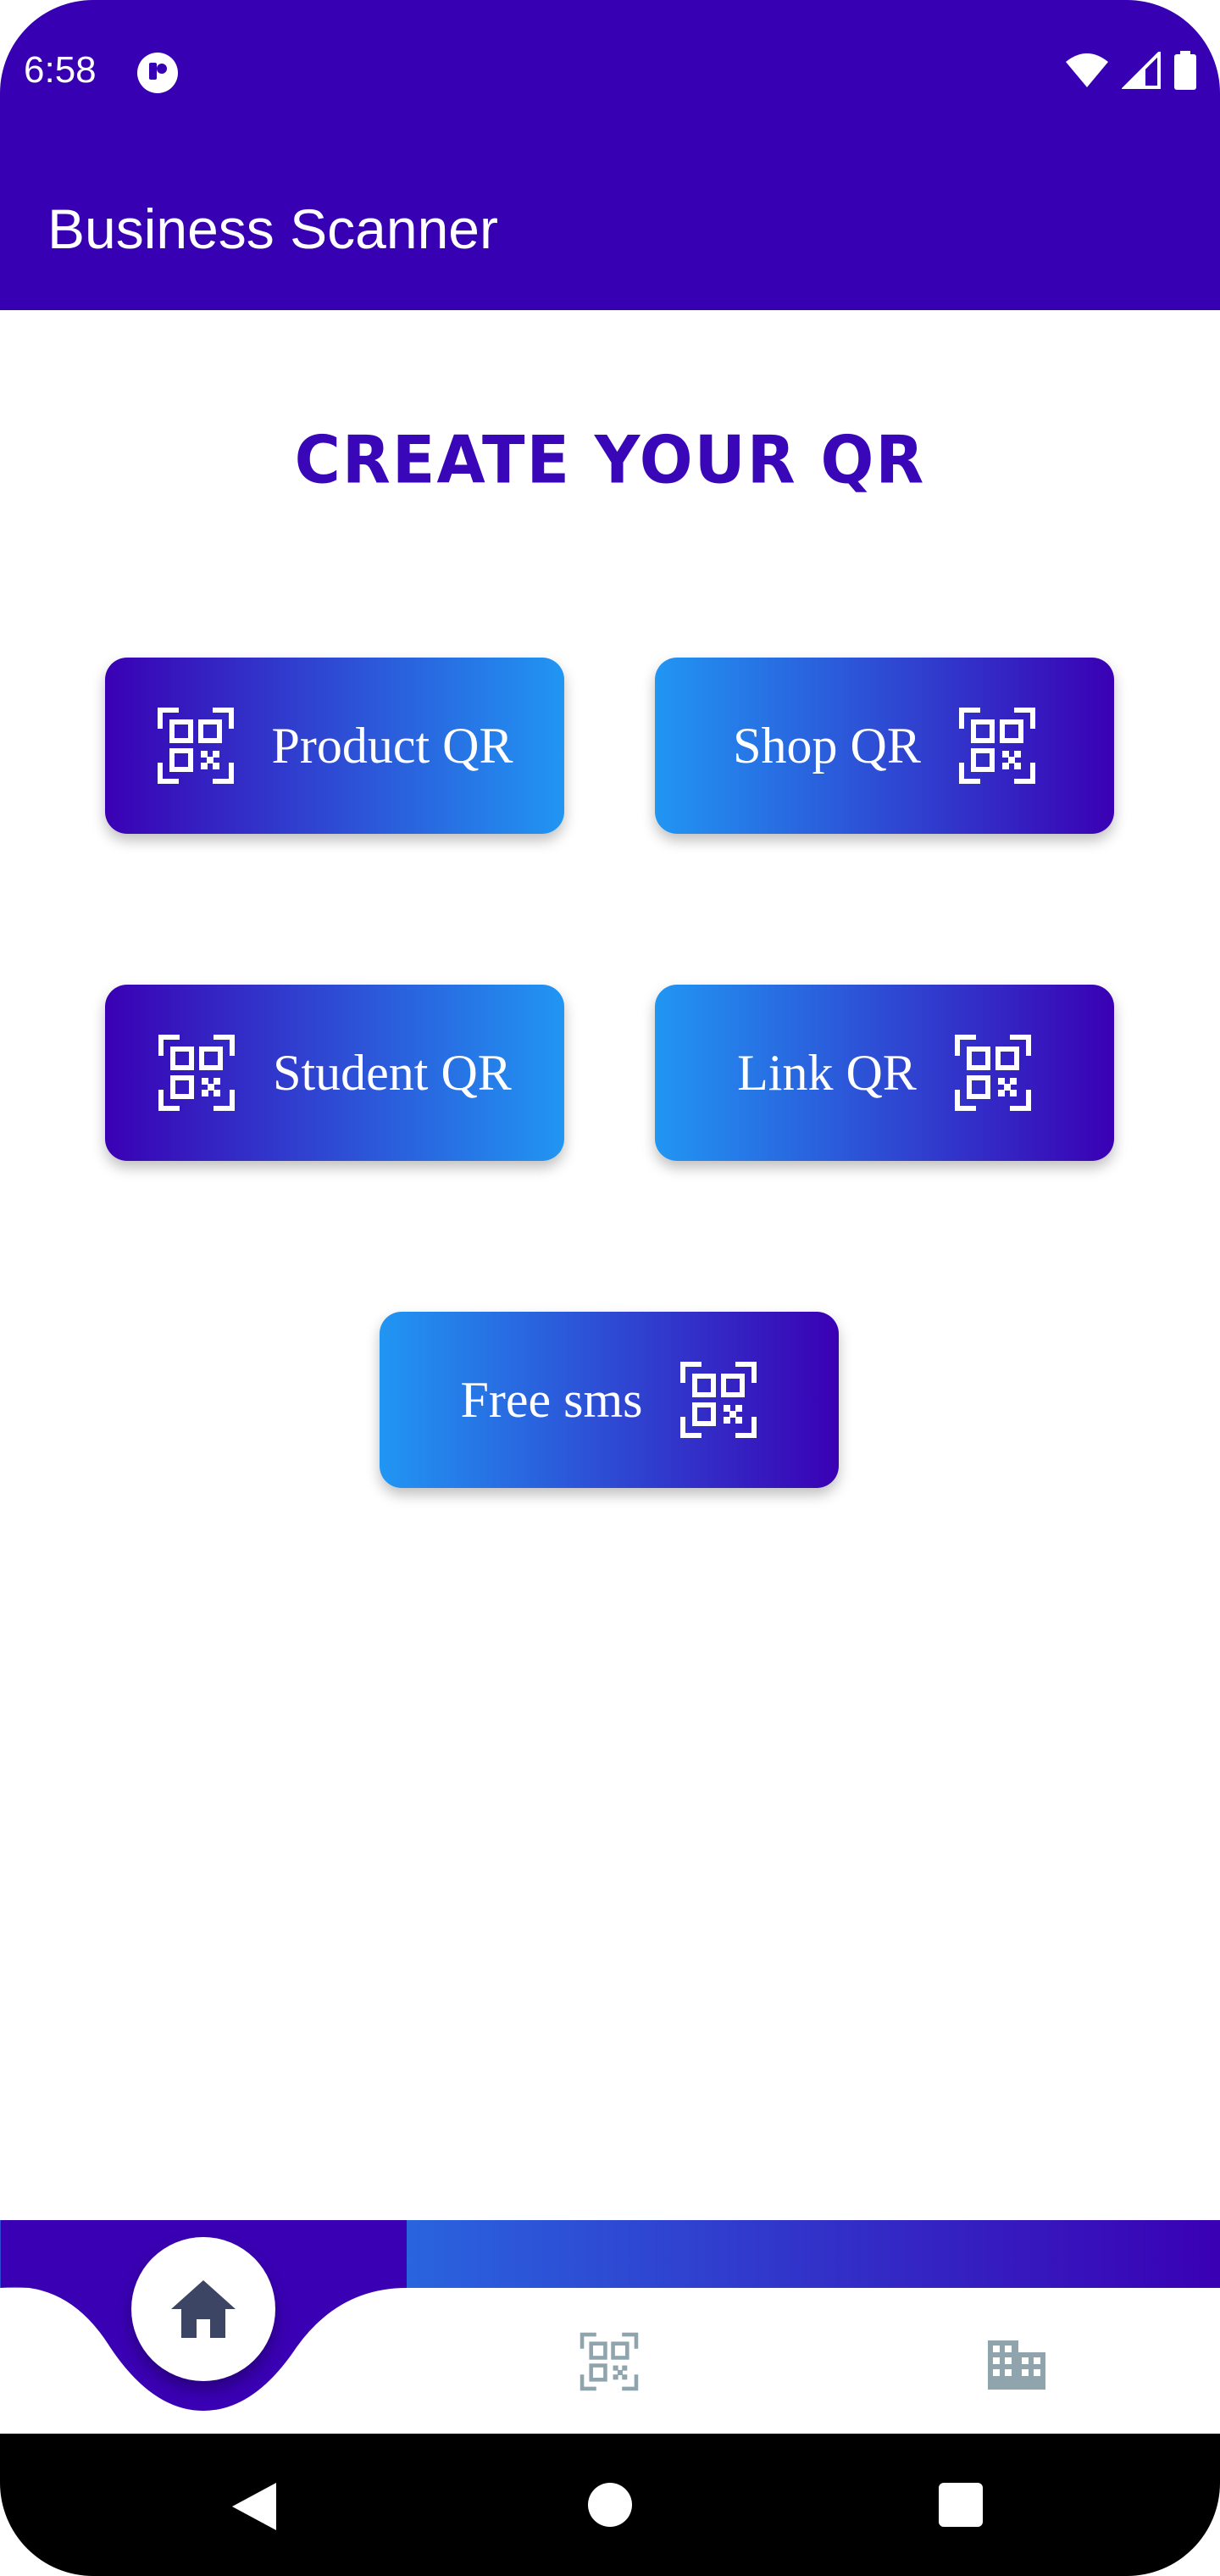 The width and height of the screenshot is (1220, 2576). Describe the element at coordinates (272, 228) in the screenshot. I see `app-title: Business Scanner` at that location.